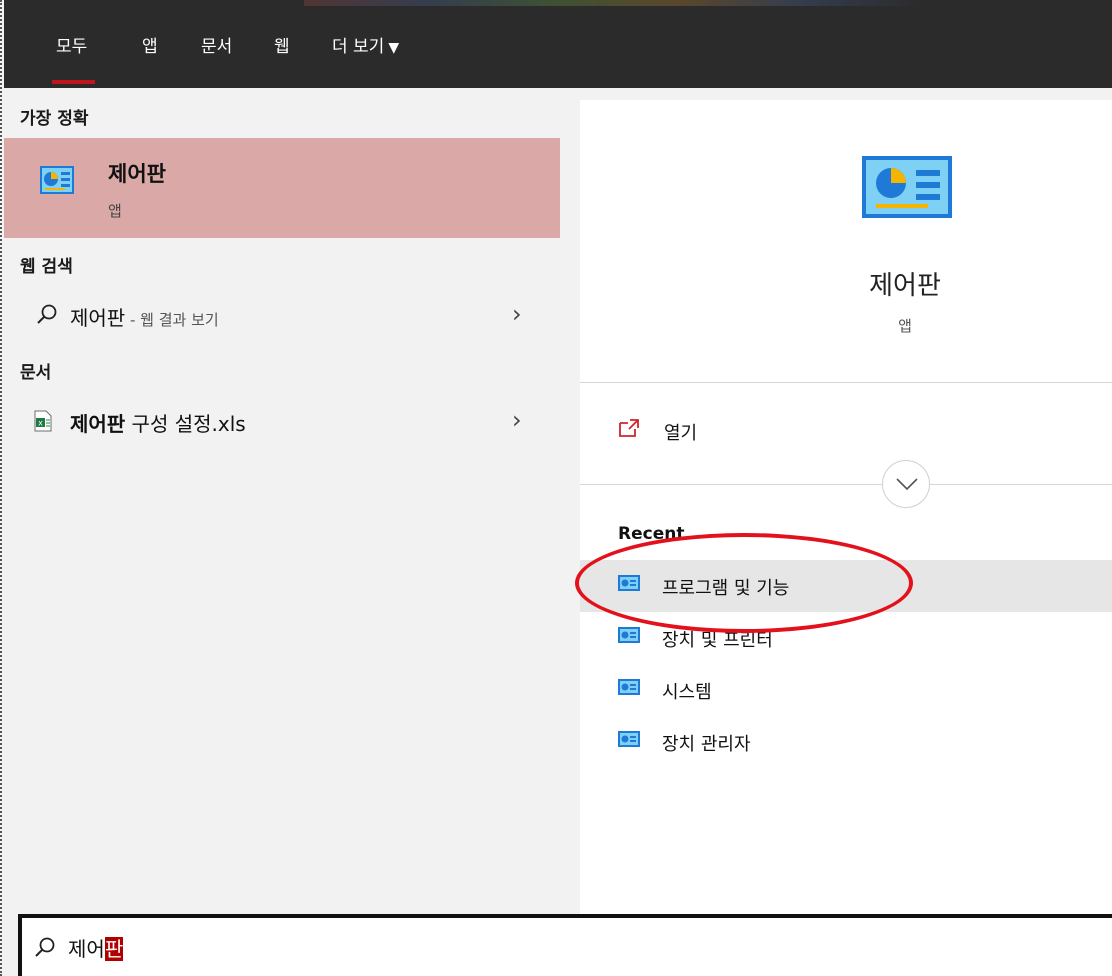 The width and height of the screenshot is (1112, 976). Describe the element at coordinates (846, 690) in the screenshot. I see `recent-item-system: 시스템` at that location.